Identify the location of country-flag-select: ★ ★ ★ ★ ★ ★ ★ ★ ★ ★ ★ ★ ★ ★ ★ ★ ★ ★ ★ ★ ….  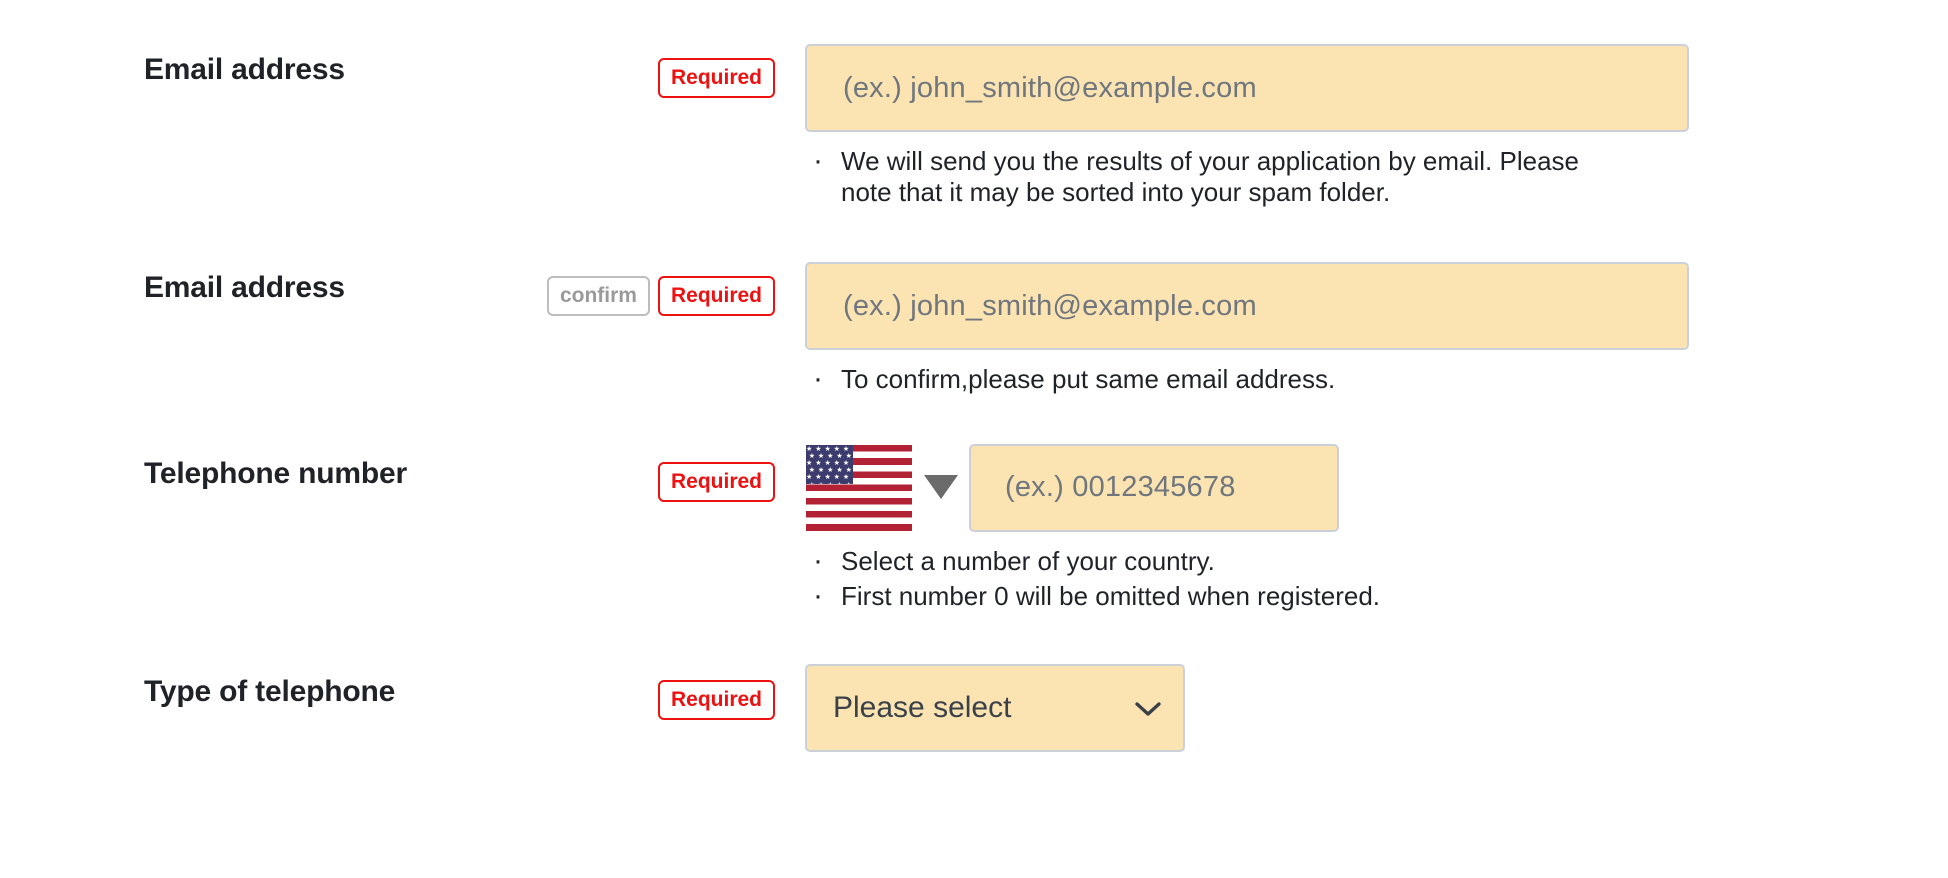
(859, 488).